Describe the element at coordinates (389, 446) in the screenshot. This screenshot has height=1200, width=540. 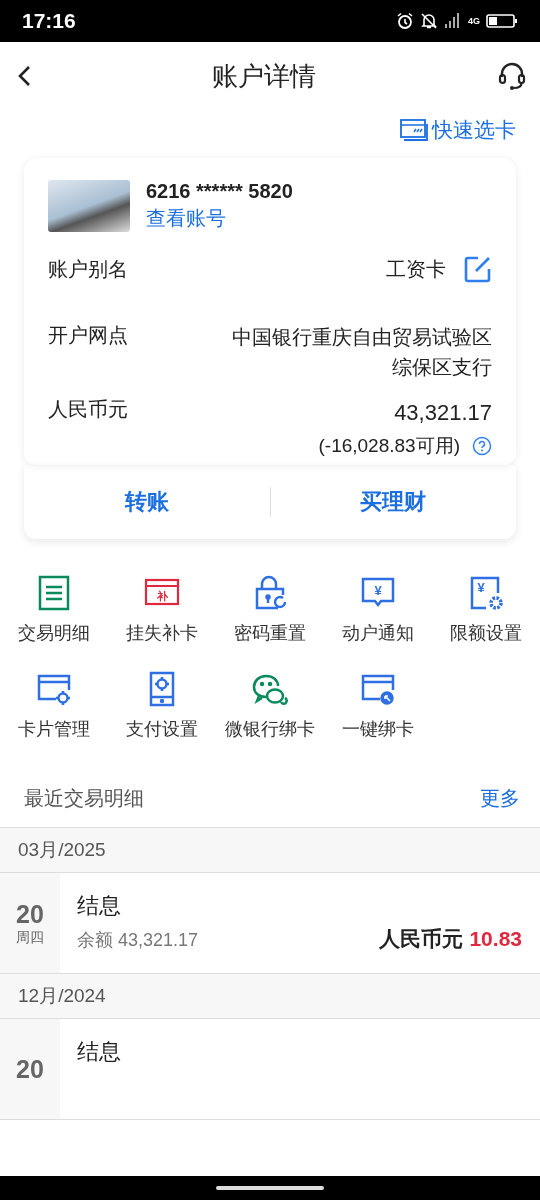
I see `available-amount: (-16,028.83可用)` at that location.